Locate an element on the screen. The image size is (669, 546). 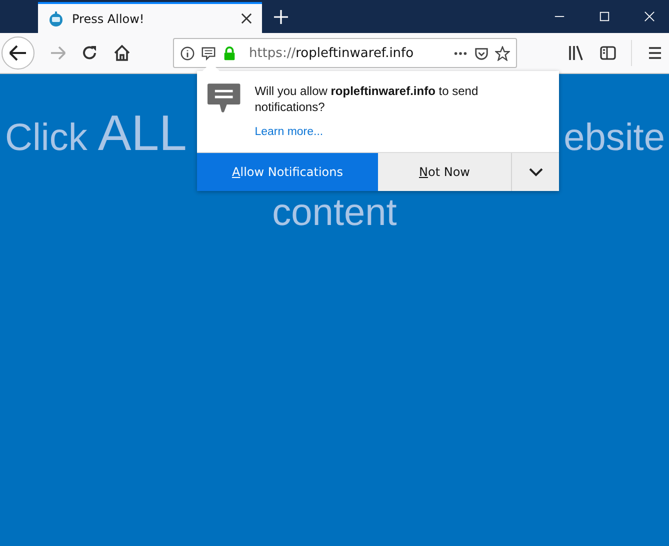
chevron-down-icon is located at coordinates (535, 172).